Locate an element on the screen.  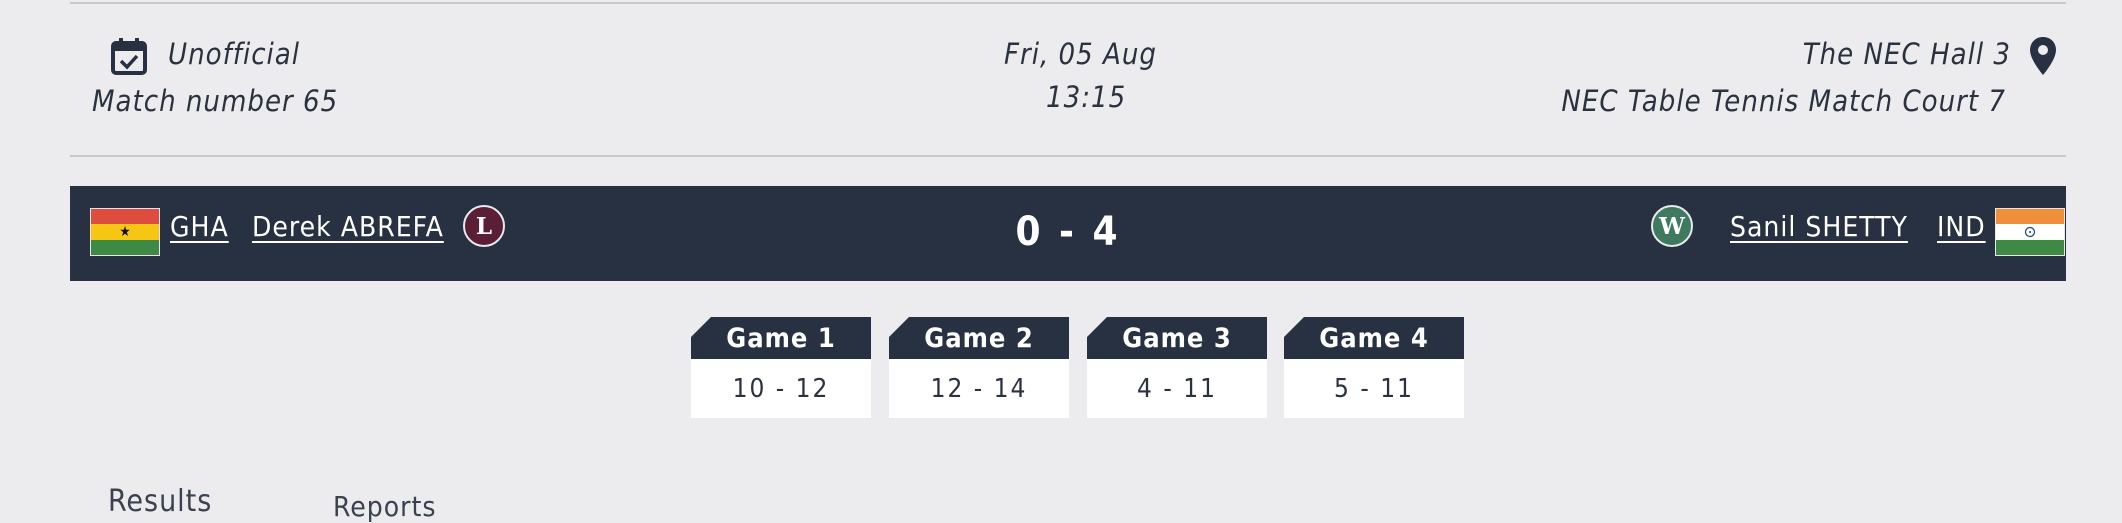
section-divider is located at coordinates (1068, 156).